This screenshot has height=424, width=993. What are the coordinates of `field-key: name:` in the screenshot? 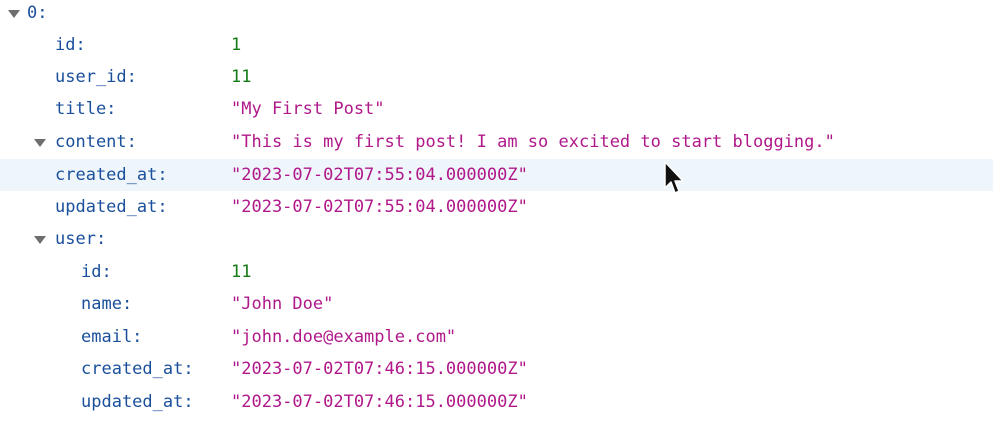 It's located at (107, 304).